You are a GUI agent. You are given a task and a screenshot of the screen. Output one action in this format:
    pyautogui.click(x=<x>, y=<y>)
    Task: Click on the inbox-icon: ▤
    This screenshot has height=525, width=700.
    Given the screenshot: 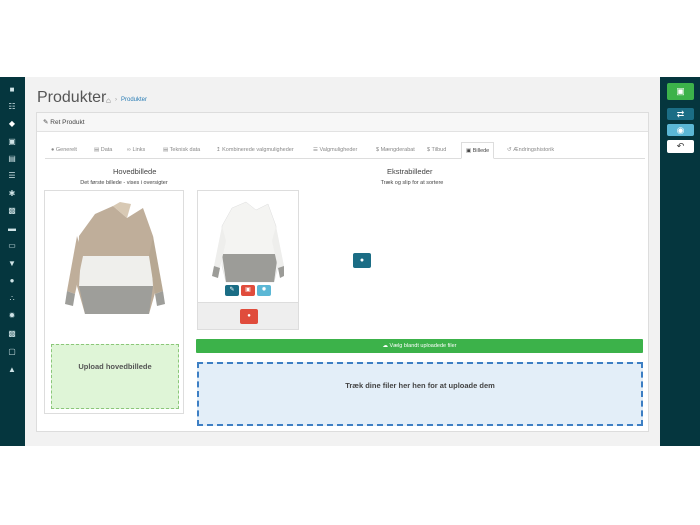 What is the action you would take?
    pyautogui.click(x=12, y=159)
    